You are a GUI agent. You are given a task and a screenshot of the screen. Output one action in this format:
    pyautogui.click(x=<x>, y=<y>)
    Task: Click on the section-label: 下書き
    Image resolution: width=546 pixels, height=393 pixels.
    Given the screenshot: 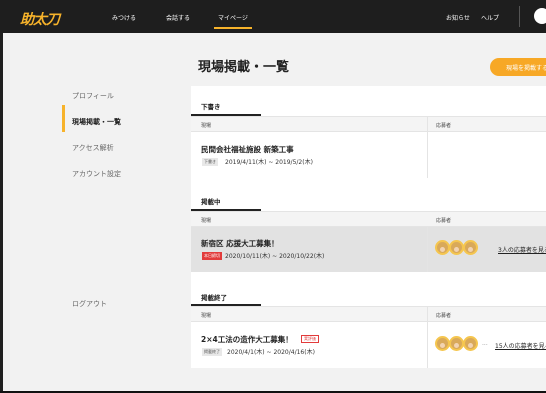 What is the action you would take?
    pyautogui.click(x=211, y=107)
    